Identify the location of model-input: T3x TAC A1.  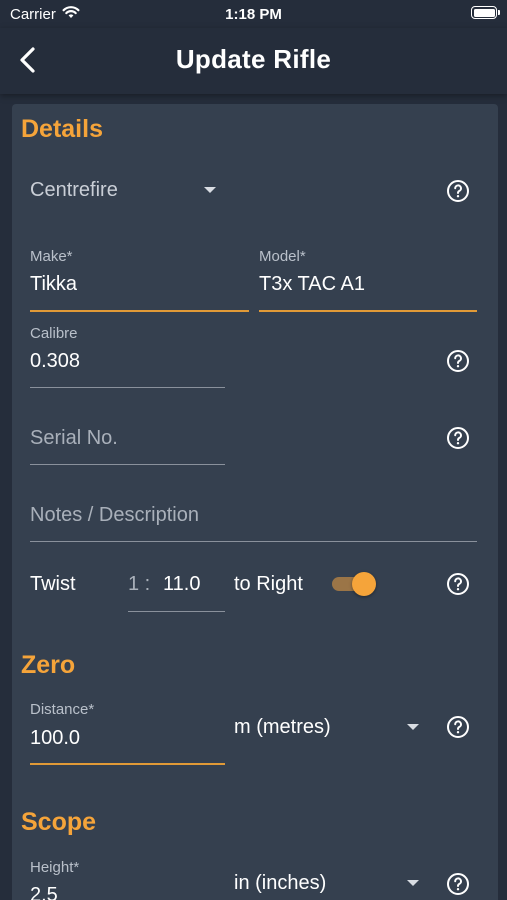
(312, 284).